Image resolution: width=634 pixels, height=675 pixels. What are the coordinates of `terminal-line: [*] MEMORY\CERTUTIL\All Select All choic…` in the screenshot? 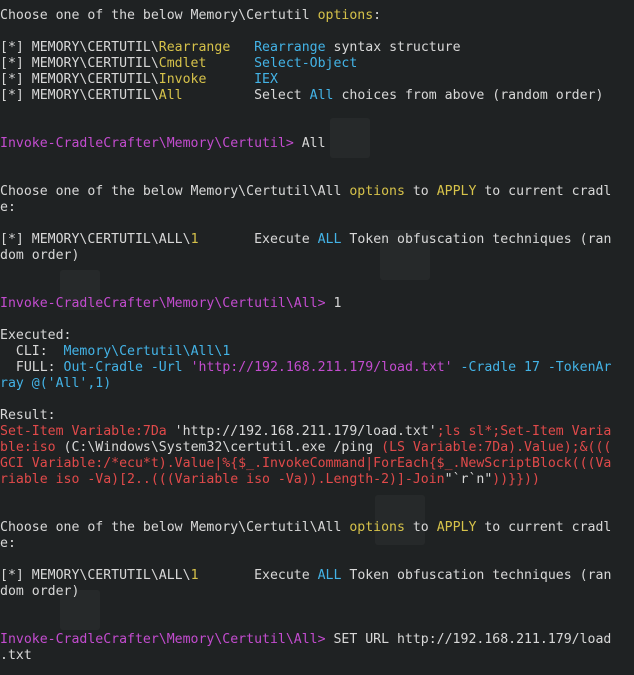 It's located at (317, 96).